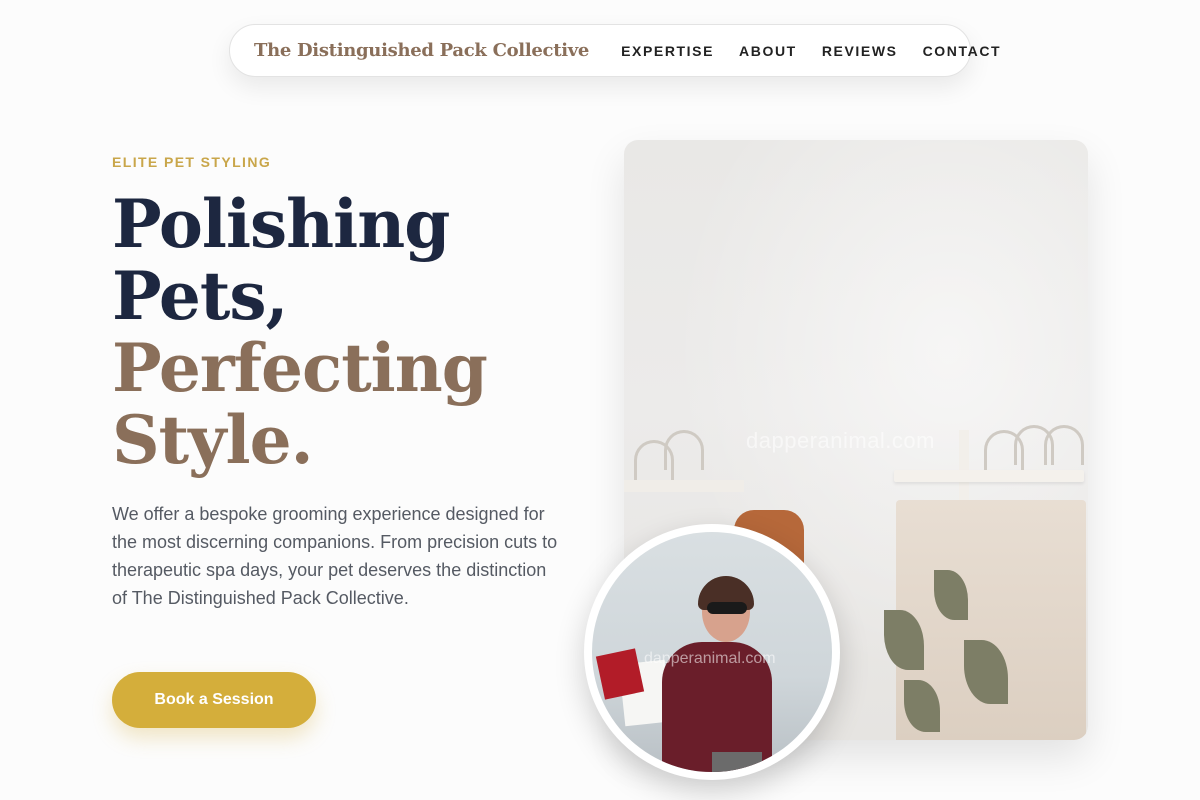 The height and width of the screenshot is (800, 1200). Describe the element at coordinates (860, 51) in the screenshot. I see `nav-link-reviews: REVIEWS` at that location.